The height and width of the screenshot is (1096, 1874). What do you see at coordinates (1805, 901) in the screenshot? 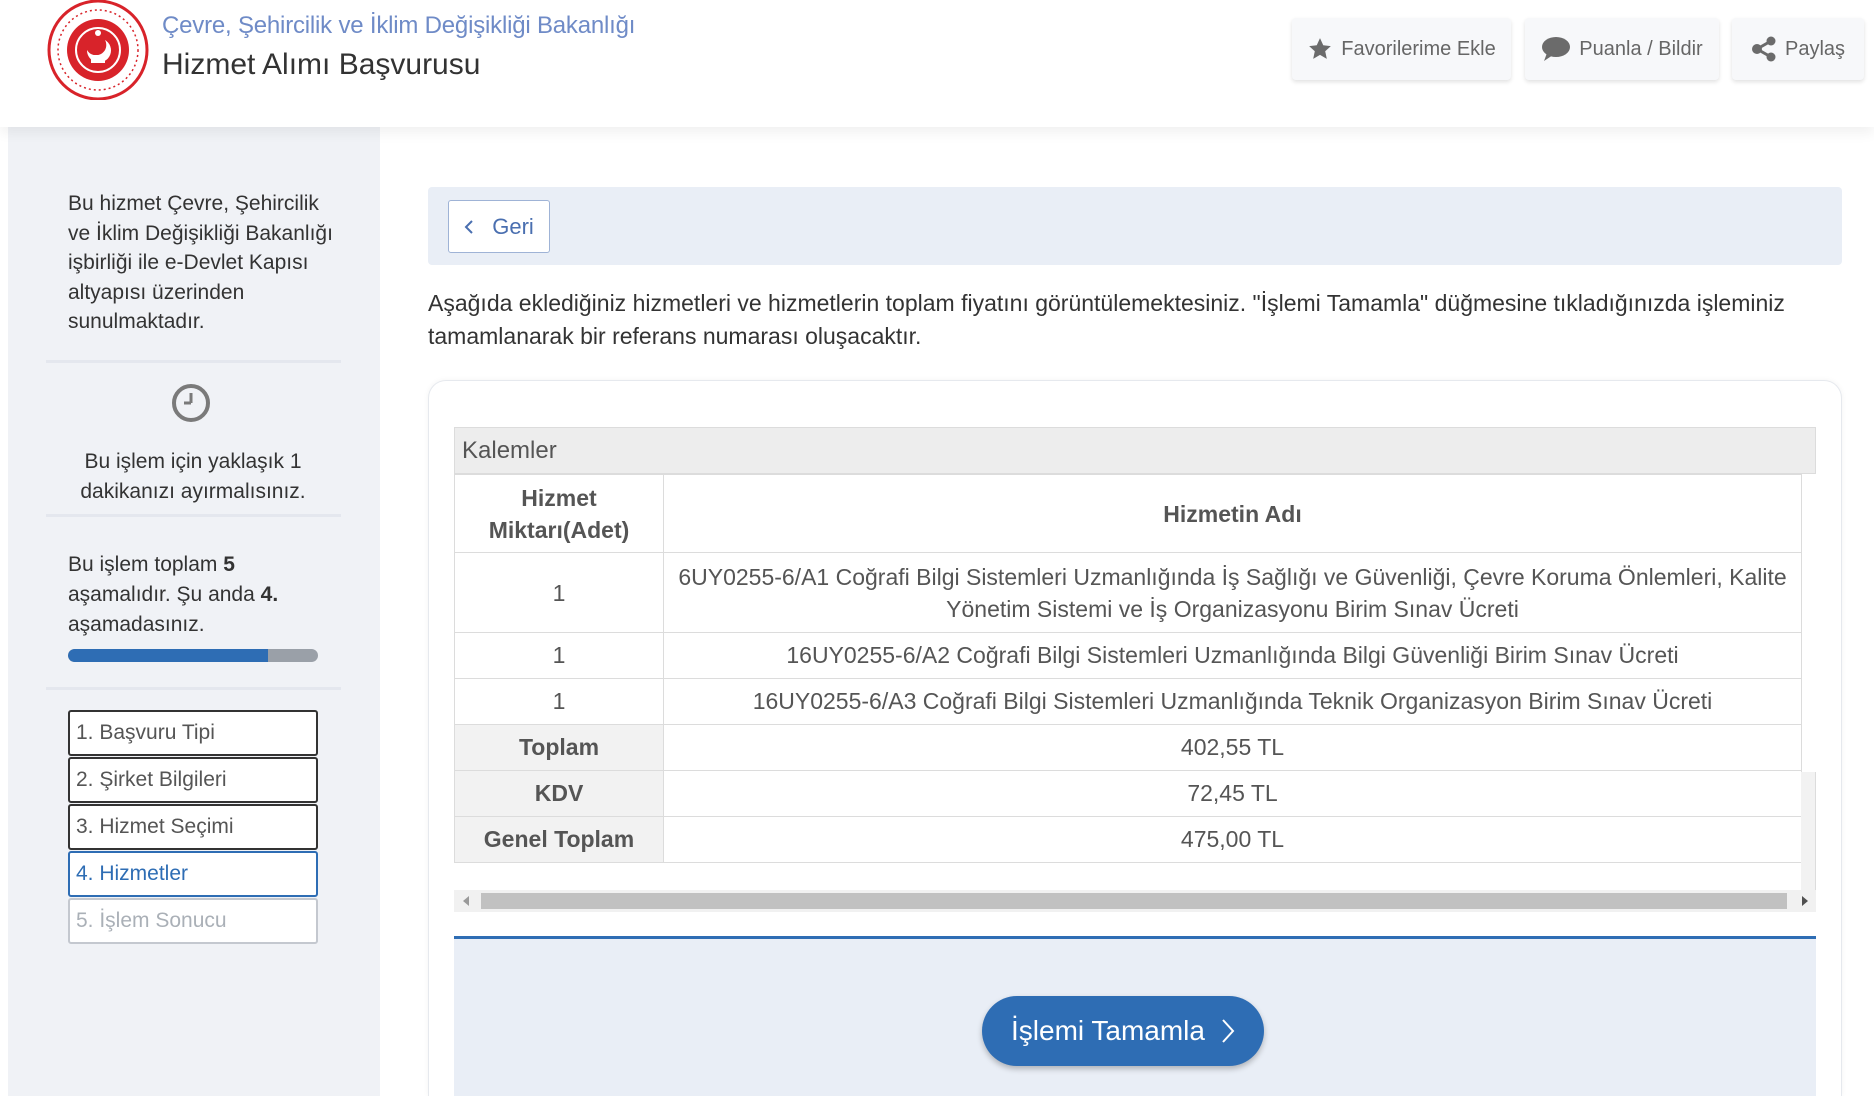
I see `scroll-right-icon` at bounding box center [1805, 901].